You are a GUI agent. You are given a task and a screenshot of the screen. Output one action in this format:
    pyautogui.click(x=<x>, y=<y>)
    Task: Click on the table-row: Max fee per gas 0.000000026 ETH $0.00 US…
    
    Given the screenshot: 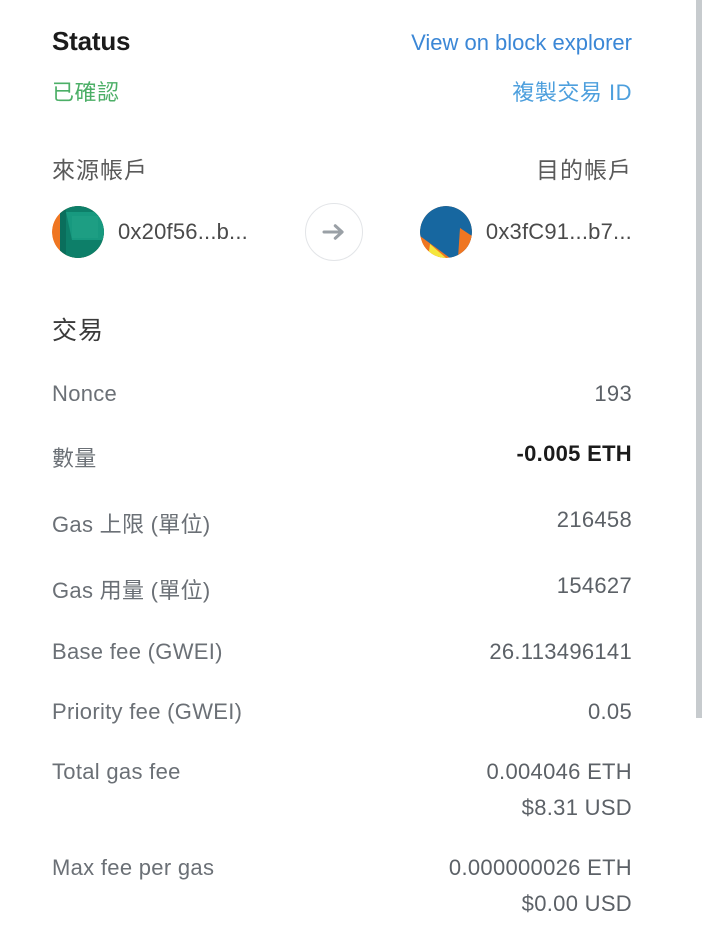 What is the action you would take?
    pyautogui.click(x=342, y=886)
    